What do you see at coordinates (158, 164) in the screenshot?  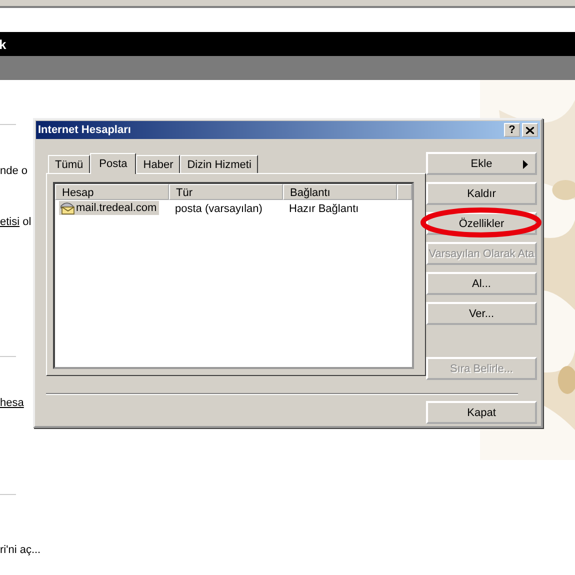 I see `tab: Haber` at bounding box center [158, 164].